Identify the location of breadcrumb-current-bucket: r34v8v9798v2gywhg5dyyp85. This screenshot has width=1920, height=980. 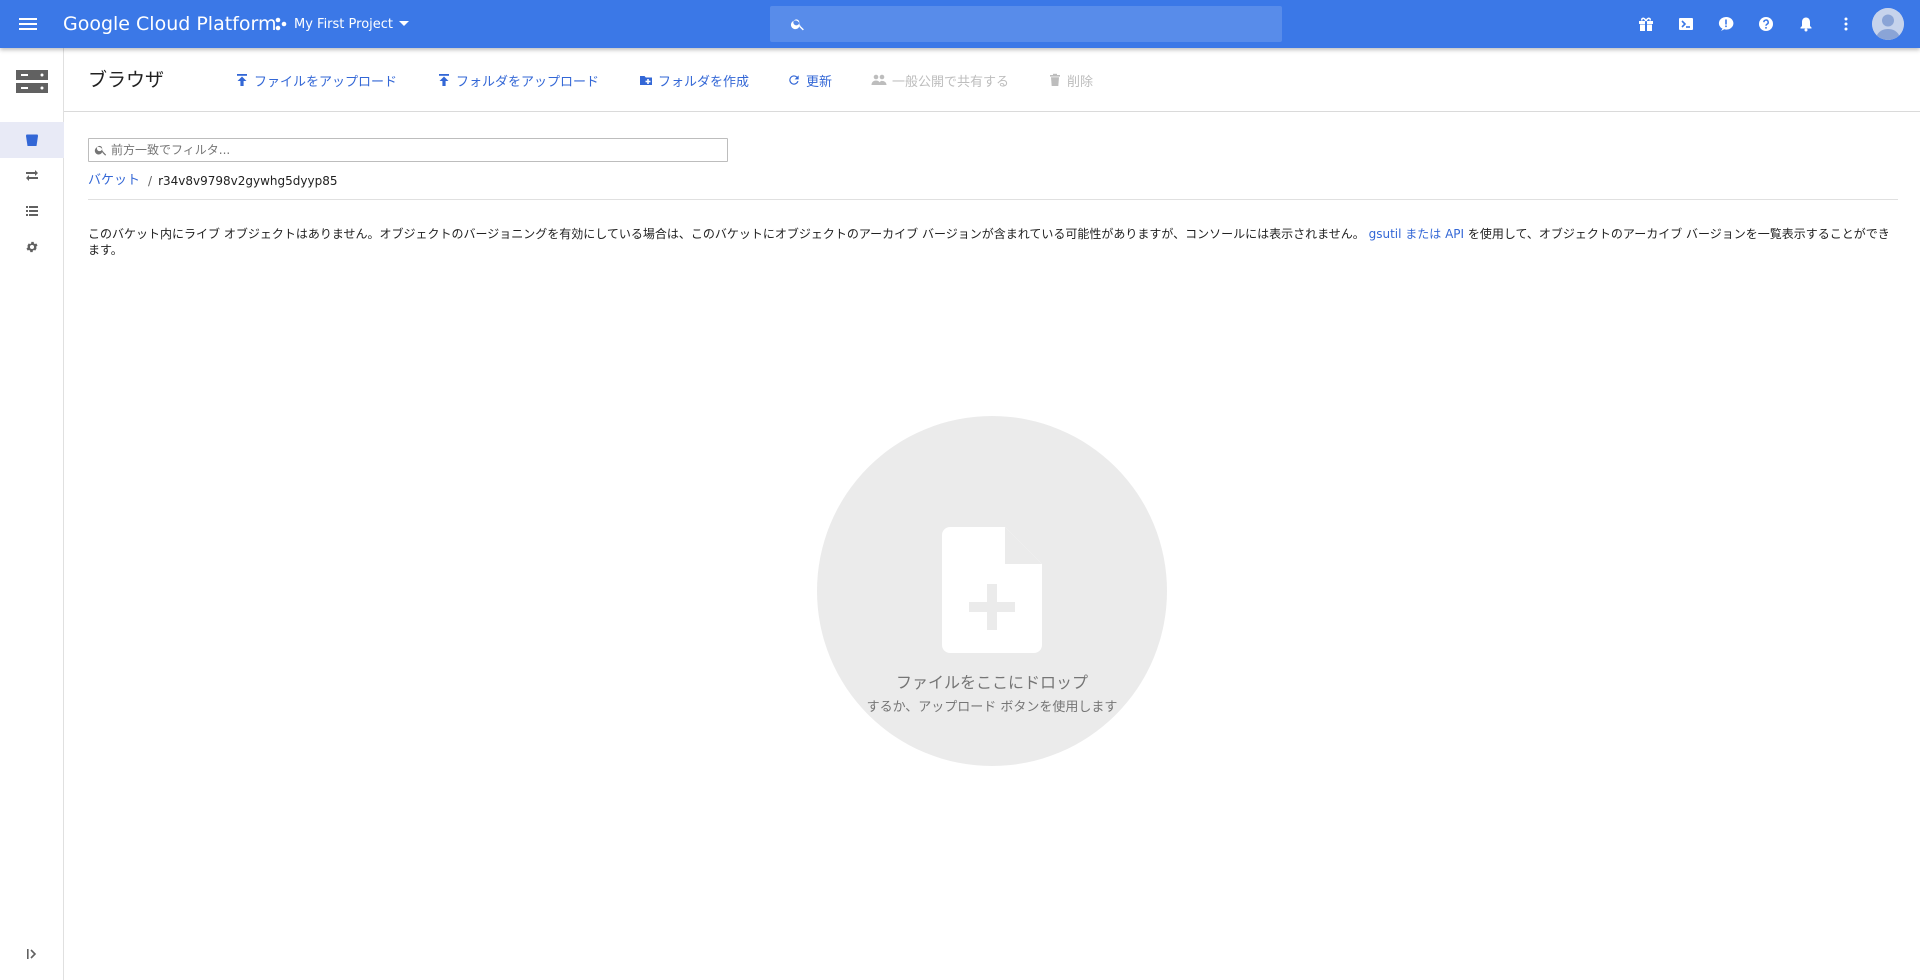
(248, 181).